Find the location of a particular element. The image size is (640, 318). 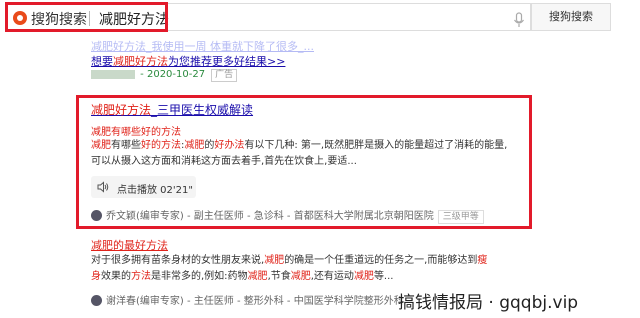

result3-title-link: 减肥的最好方法 is located at coordinates (129, 245).